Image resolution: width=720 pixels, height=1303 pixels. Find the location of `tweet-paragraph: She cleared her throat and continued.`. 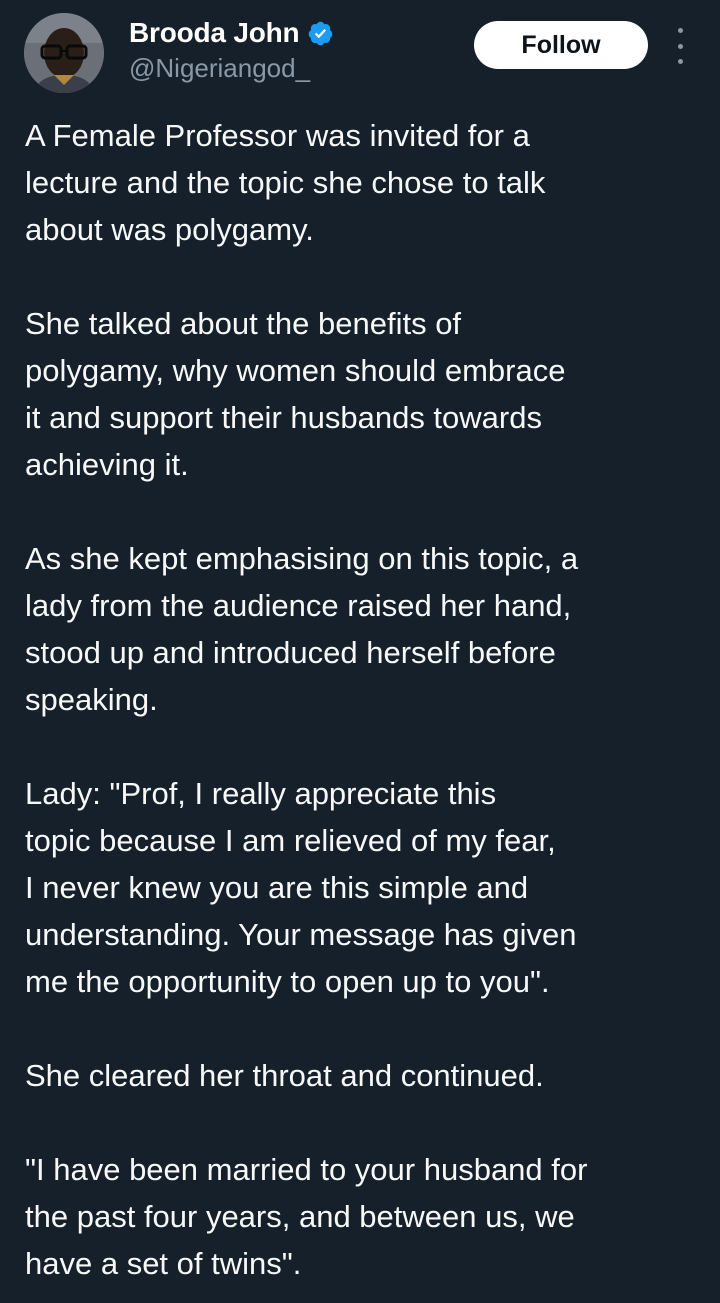

tweet-paragraph: She cleared her throat and continued. is located at coordinates (284, 1075).